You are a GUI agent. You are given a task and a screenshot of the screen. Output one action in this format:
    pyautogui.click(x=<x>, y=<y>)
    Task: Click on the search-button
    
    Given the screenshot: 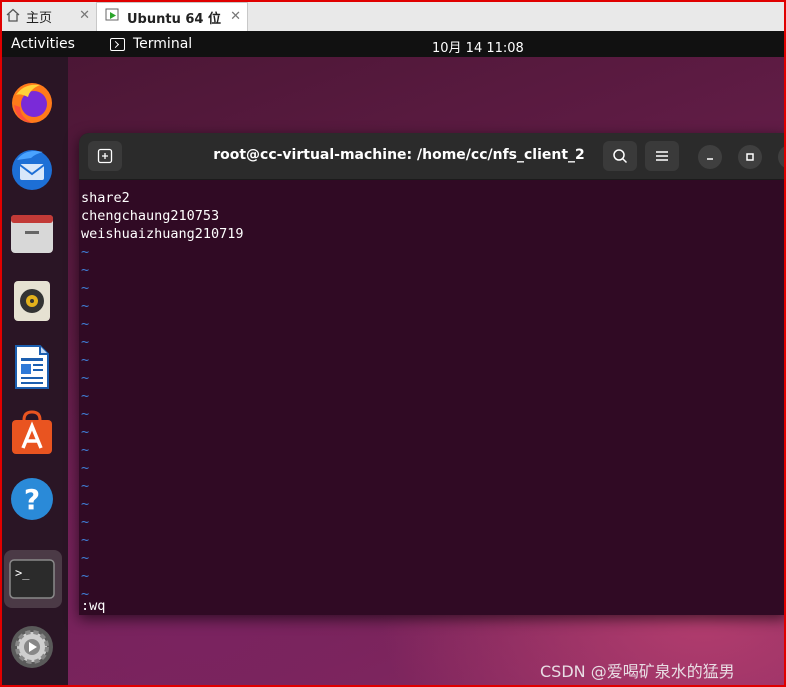 What is the action you would take?
    pyautogui.click(x=620, y=156)
    